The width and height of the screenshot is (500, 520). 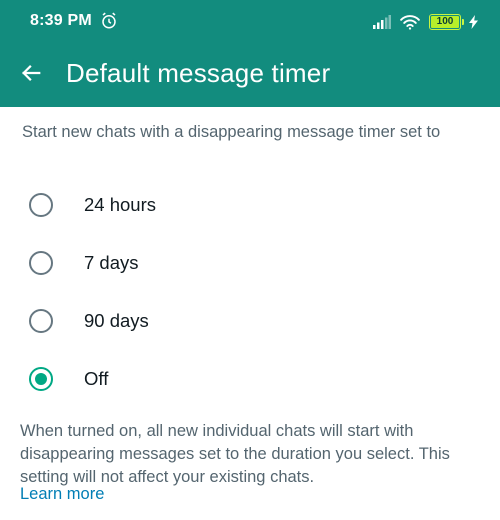 I want to click on wifi-icon, so click(x=410, y=22).